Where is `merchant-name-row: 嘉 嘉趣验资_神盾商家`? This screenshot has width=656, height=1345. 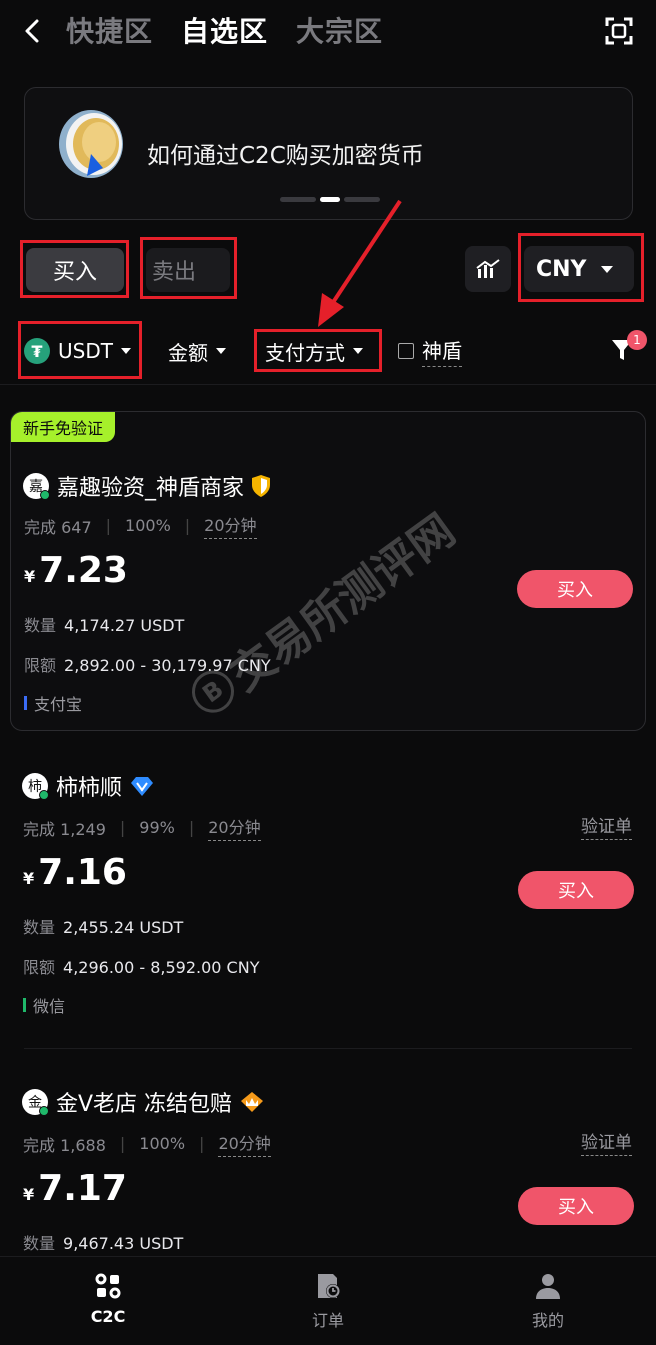
merchant-name-row: 嘉 嘉趣验资_神盾商家 is located at coordinates (147, 486).